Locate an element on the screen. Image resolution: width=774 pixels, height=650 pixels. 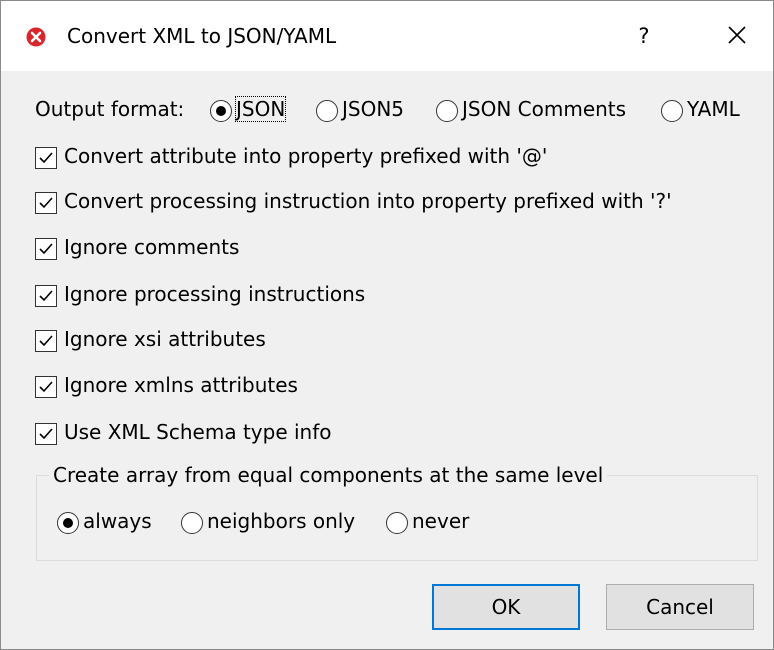
help-button: ? is located at coordinates (644, 36).